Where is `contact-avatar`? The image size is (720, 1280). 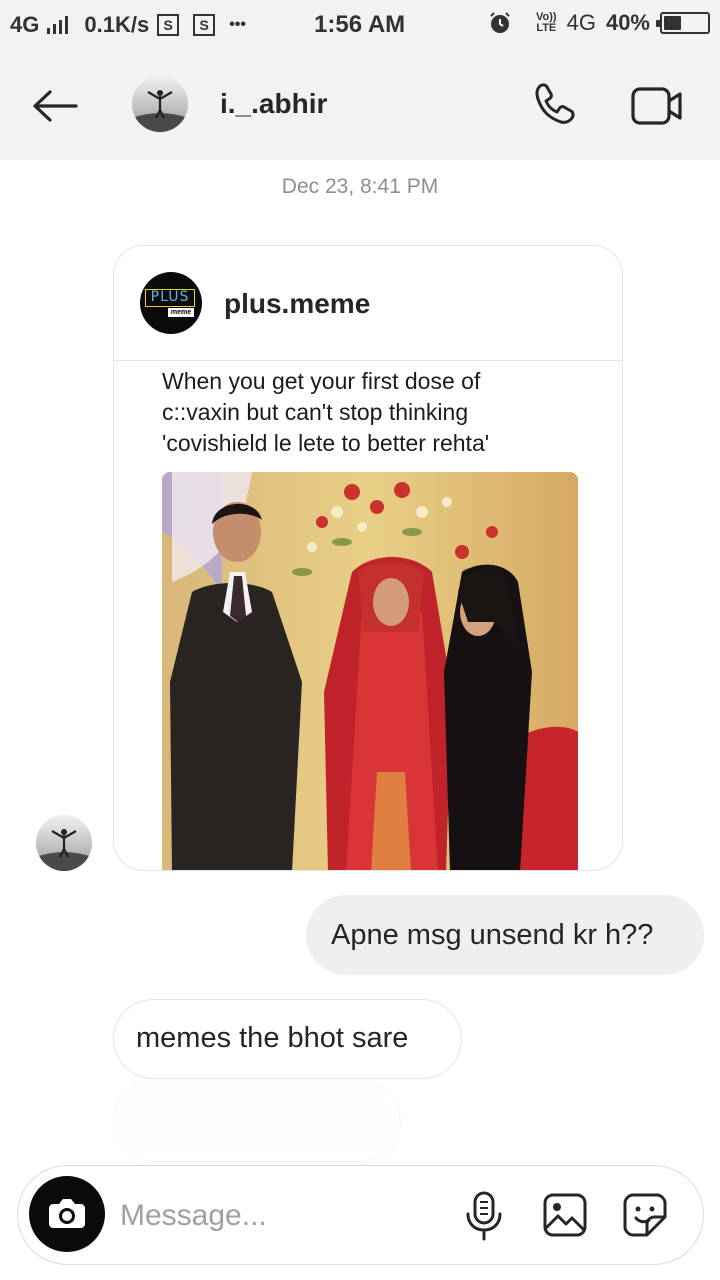
contact-avatar is located at coordinates (160, 104).